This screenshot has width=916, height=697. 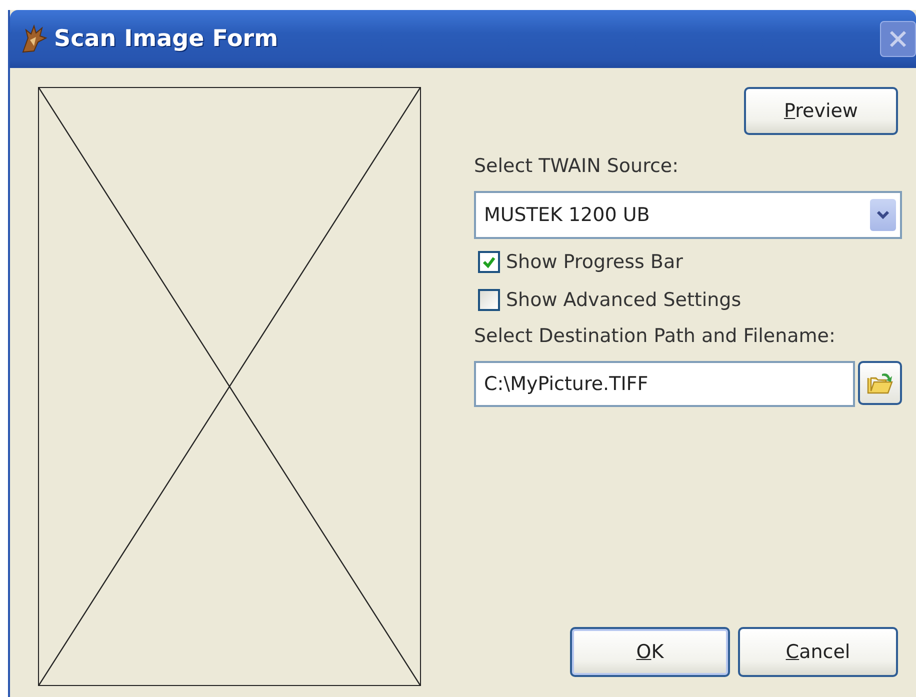 I want to click on window-title: Scan Image Form, so click(x=166, y=39).